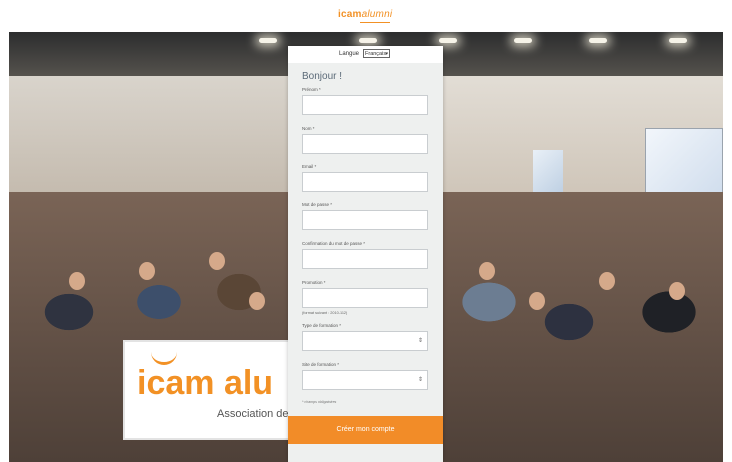 Image resolution: width=732 pixels, height=462 pixels. I want to click on password-input, so click(365, 220).